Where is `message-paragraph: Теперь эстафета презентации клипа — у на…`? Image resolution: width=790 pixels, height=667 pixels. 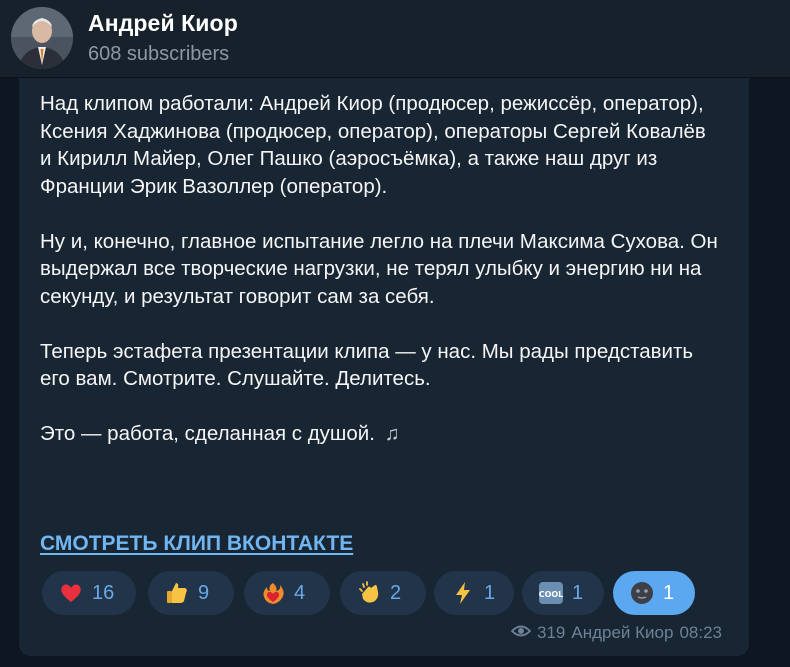
message-paragraph: Теперь эстафета презентации клипа — у на… is located at coordinates (367, 365).